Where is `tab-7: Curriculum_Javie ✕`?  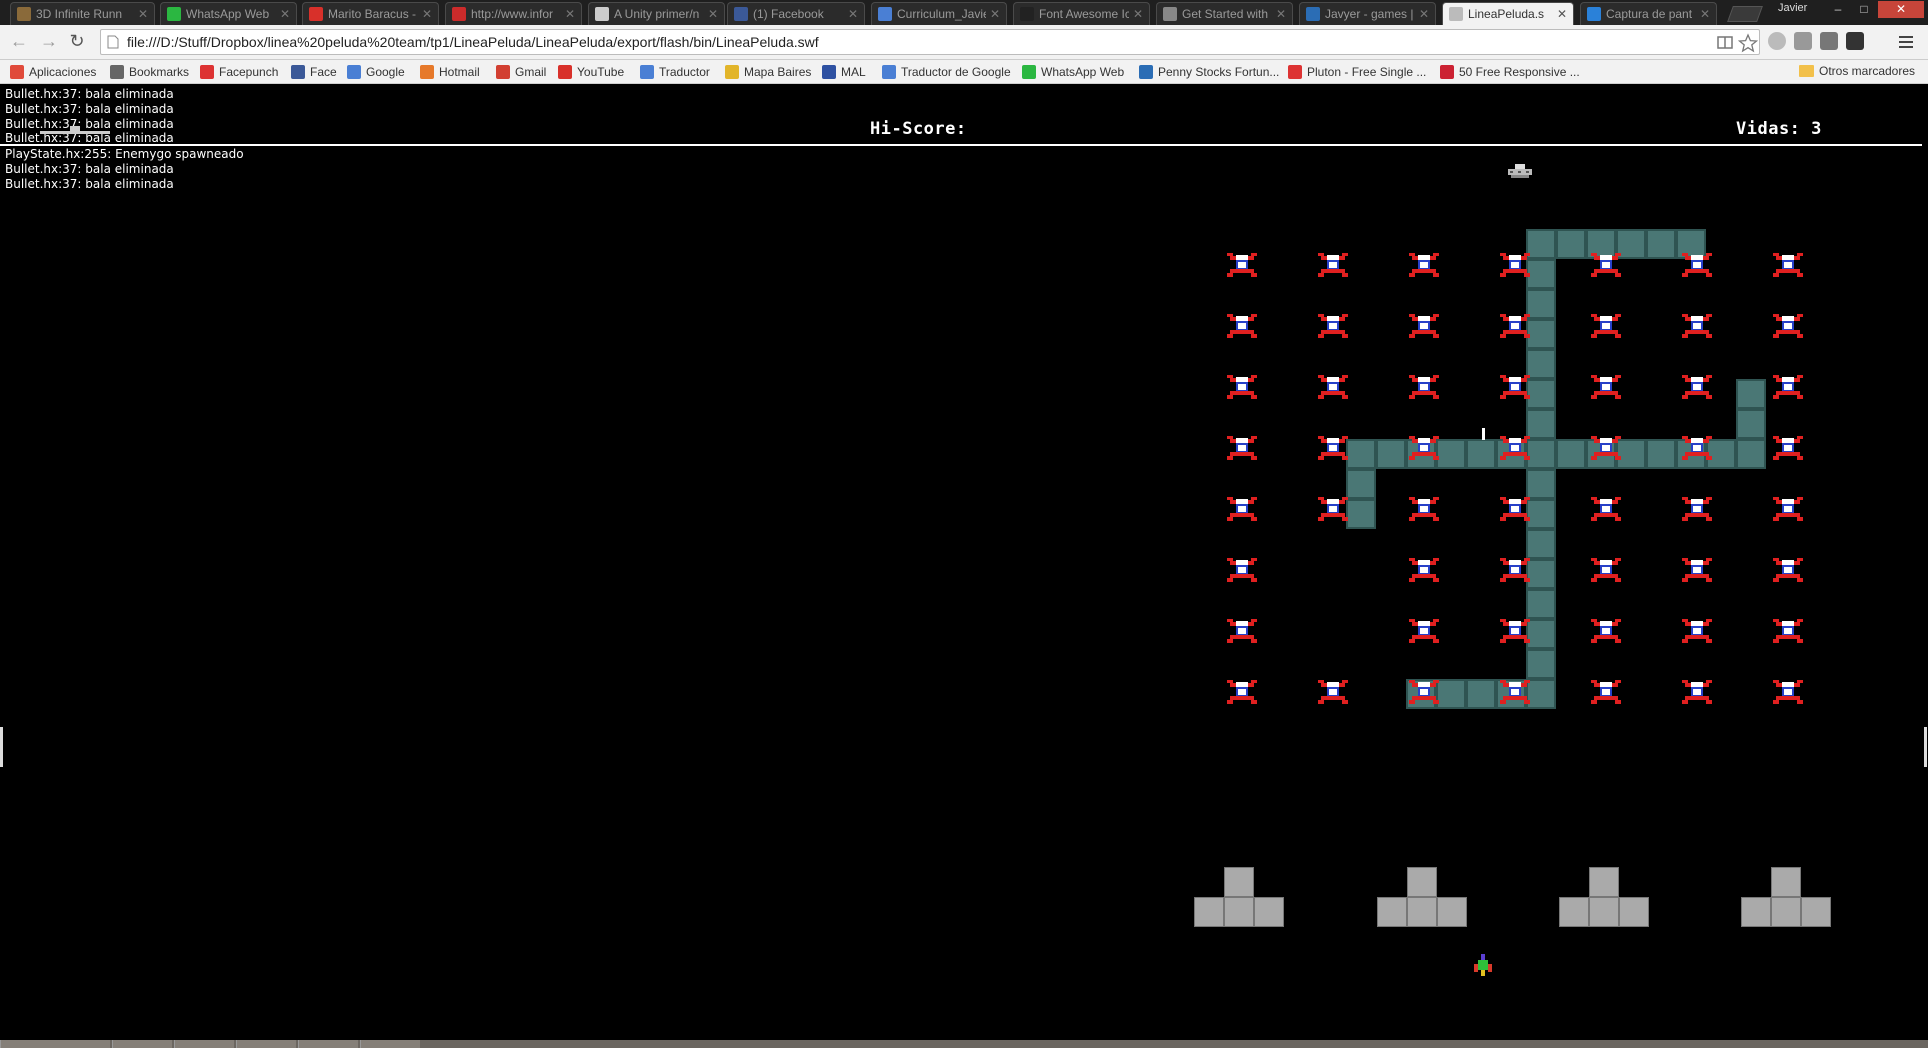 tab-7: Curriculum_Javie ✕ is located at coordinates (939, 13).